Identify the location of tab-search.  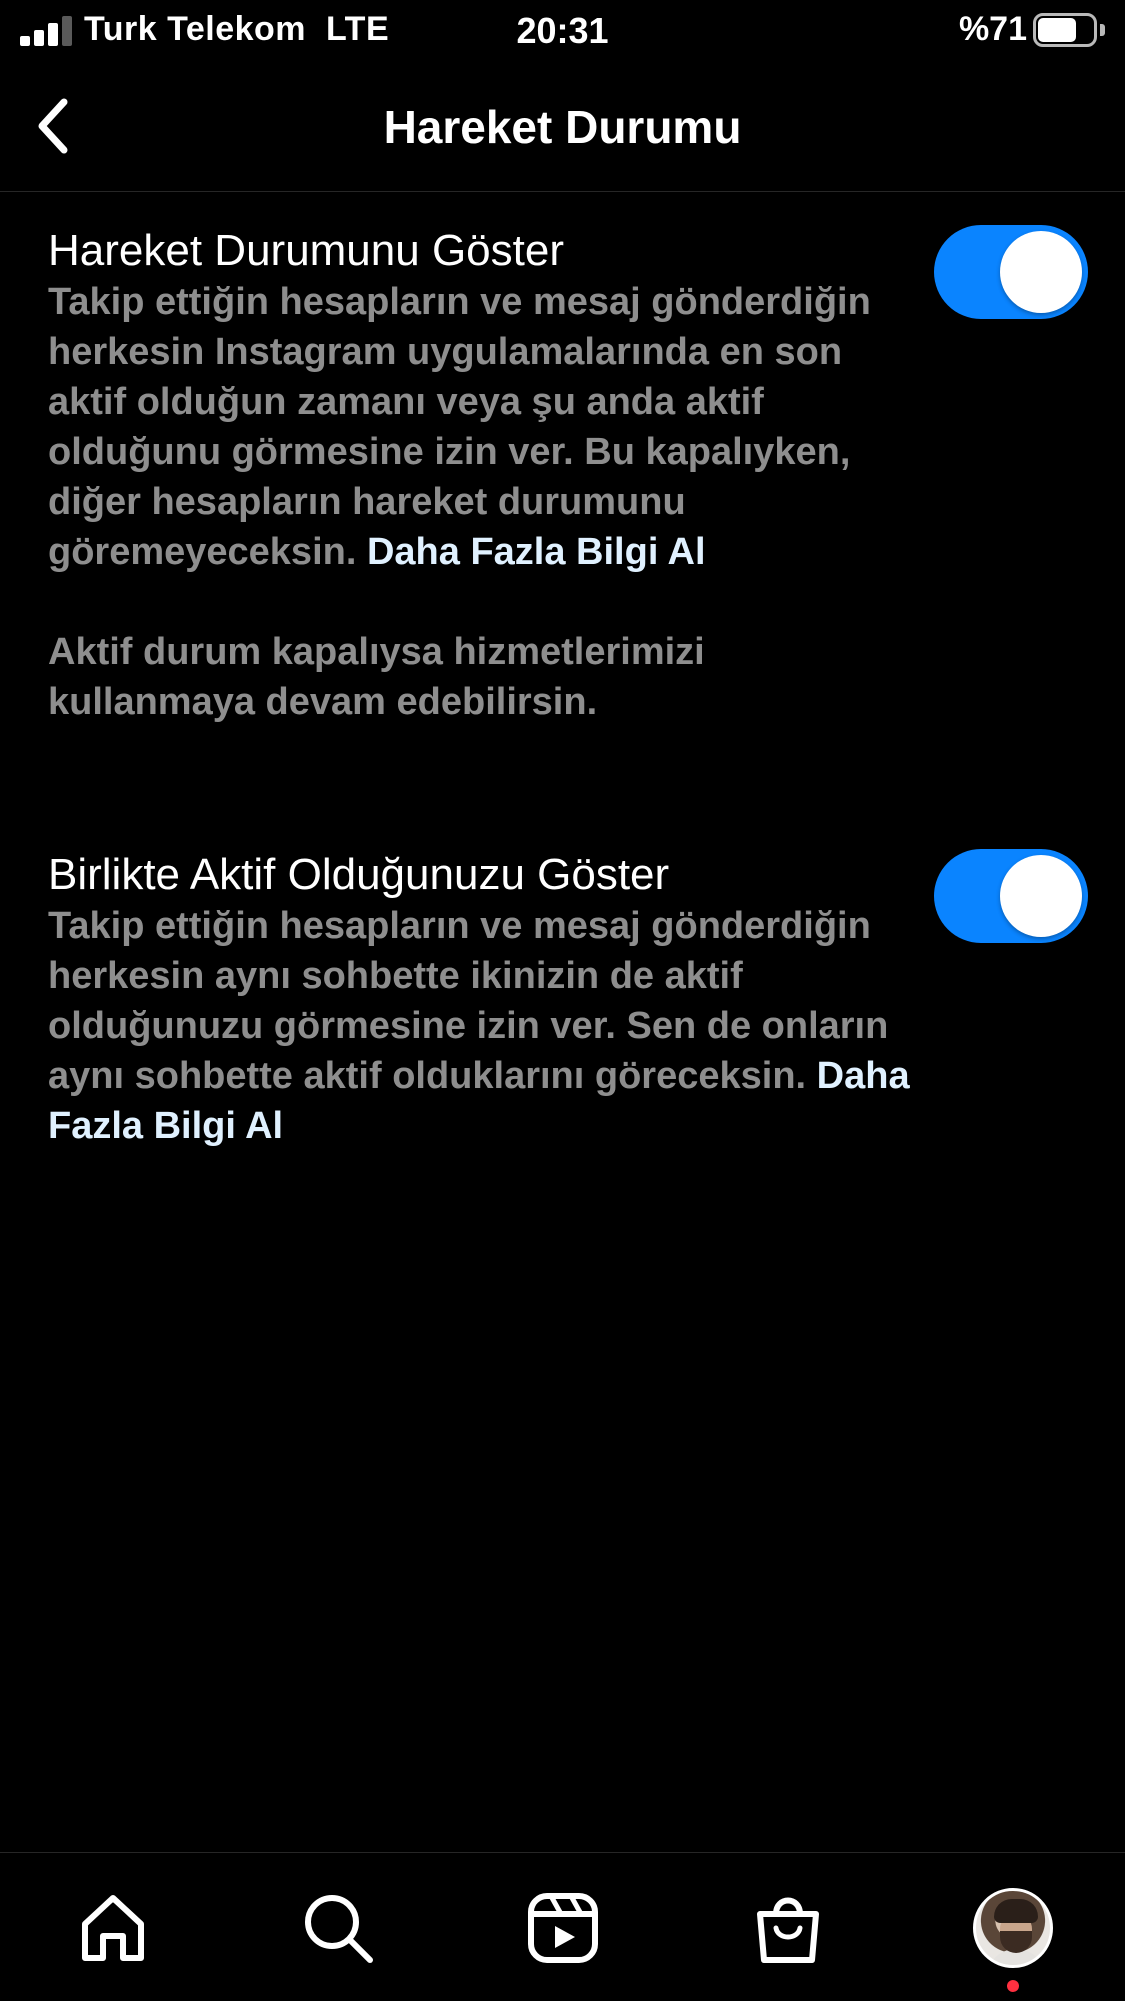
(338, 1928).